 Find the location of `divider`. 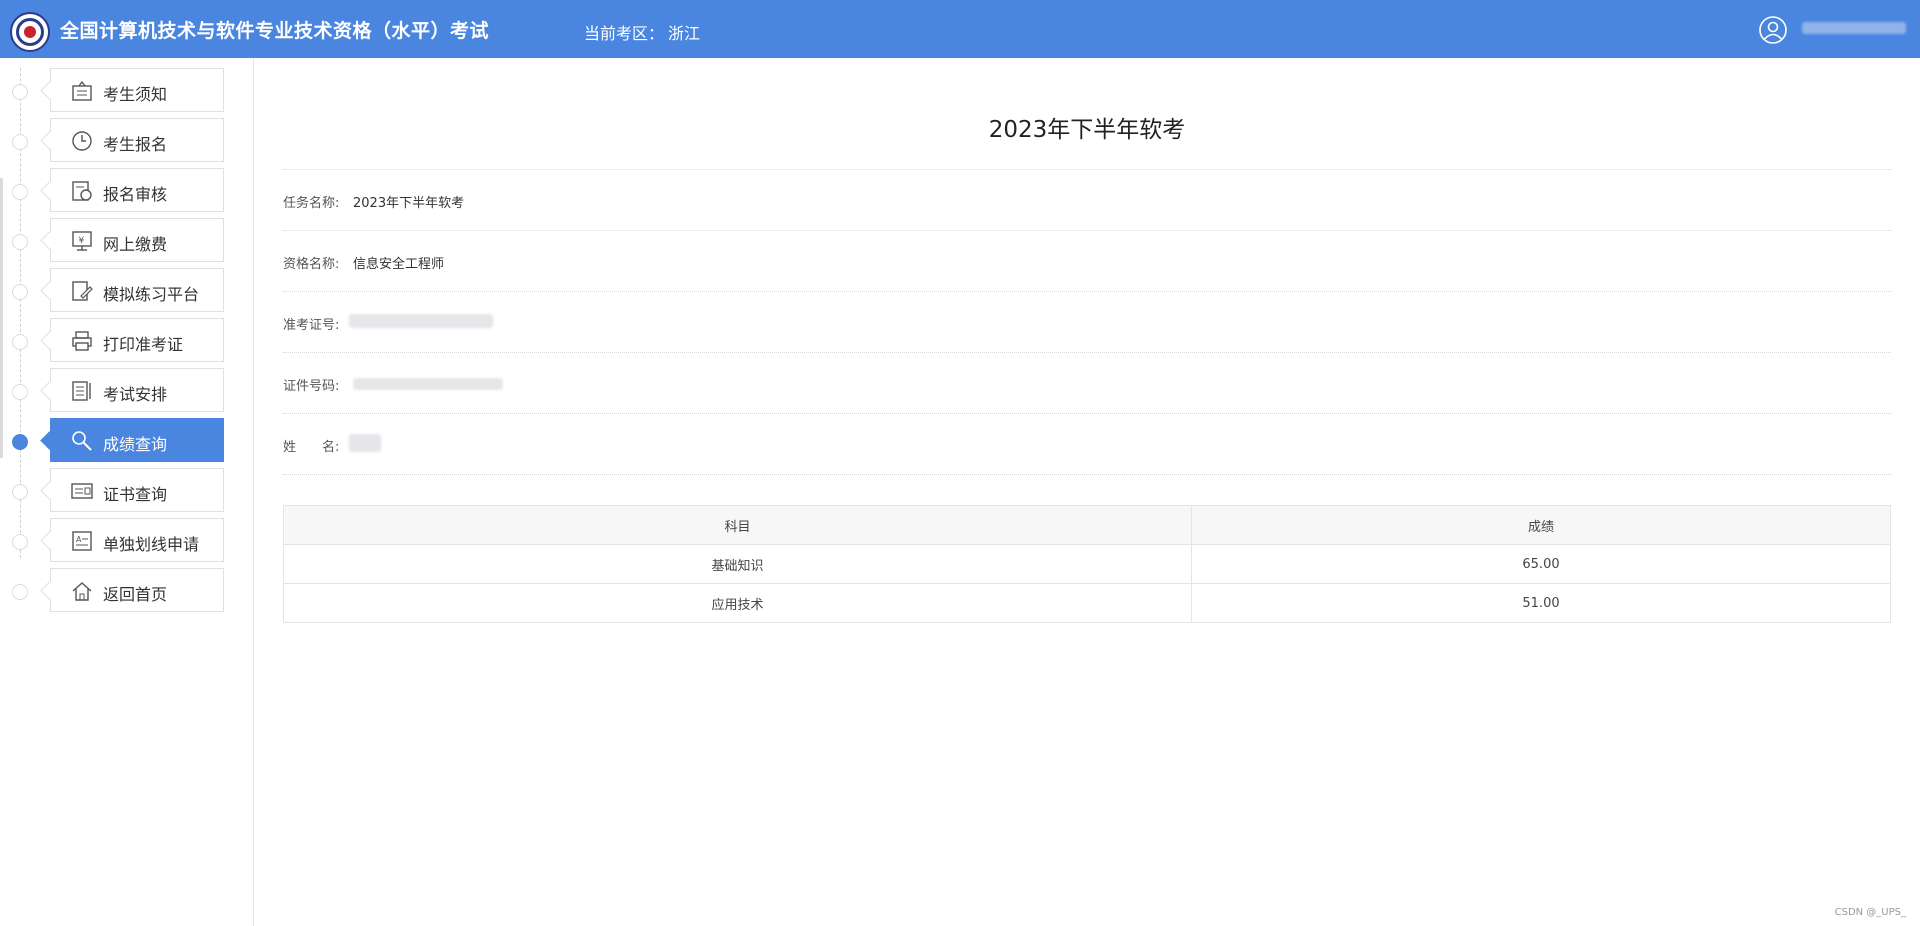

divider is located at coordinates (1087, 474).